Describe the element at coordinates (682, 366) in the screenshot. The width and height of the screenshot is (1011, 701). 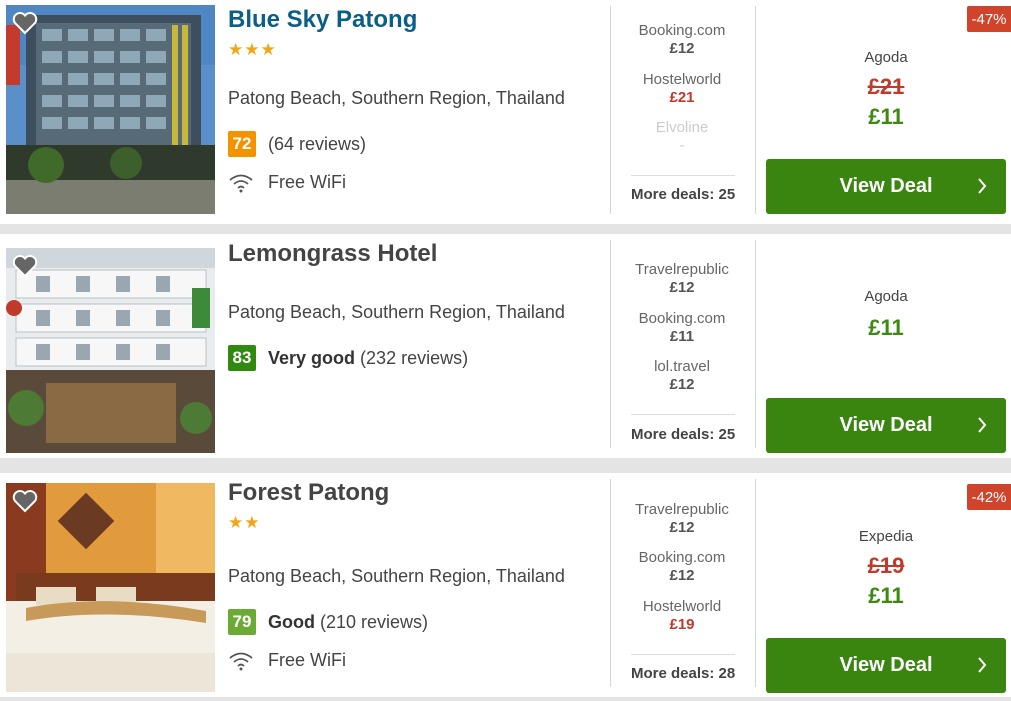
I see `deal-provider: lol.travel` at that location.